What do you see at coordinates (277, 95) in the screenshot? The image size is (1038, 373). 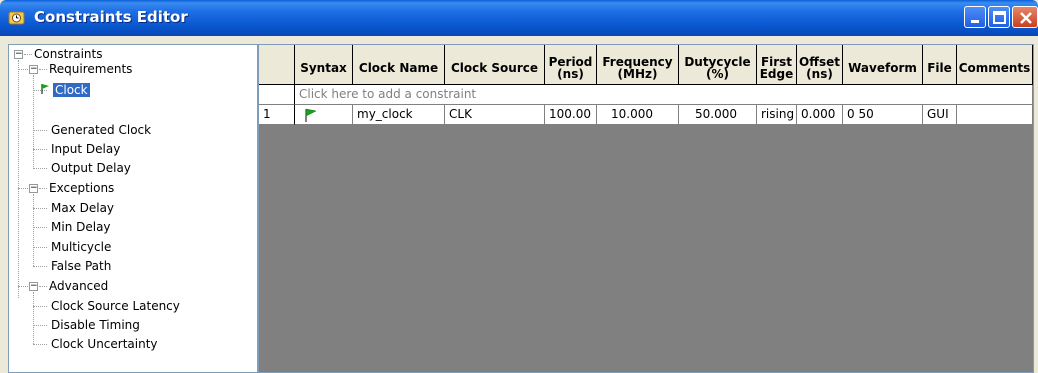 I see `row-number` at bounding box center [277, 95].